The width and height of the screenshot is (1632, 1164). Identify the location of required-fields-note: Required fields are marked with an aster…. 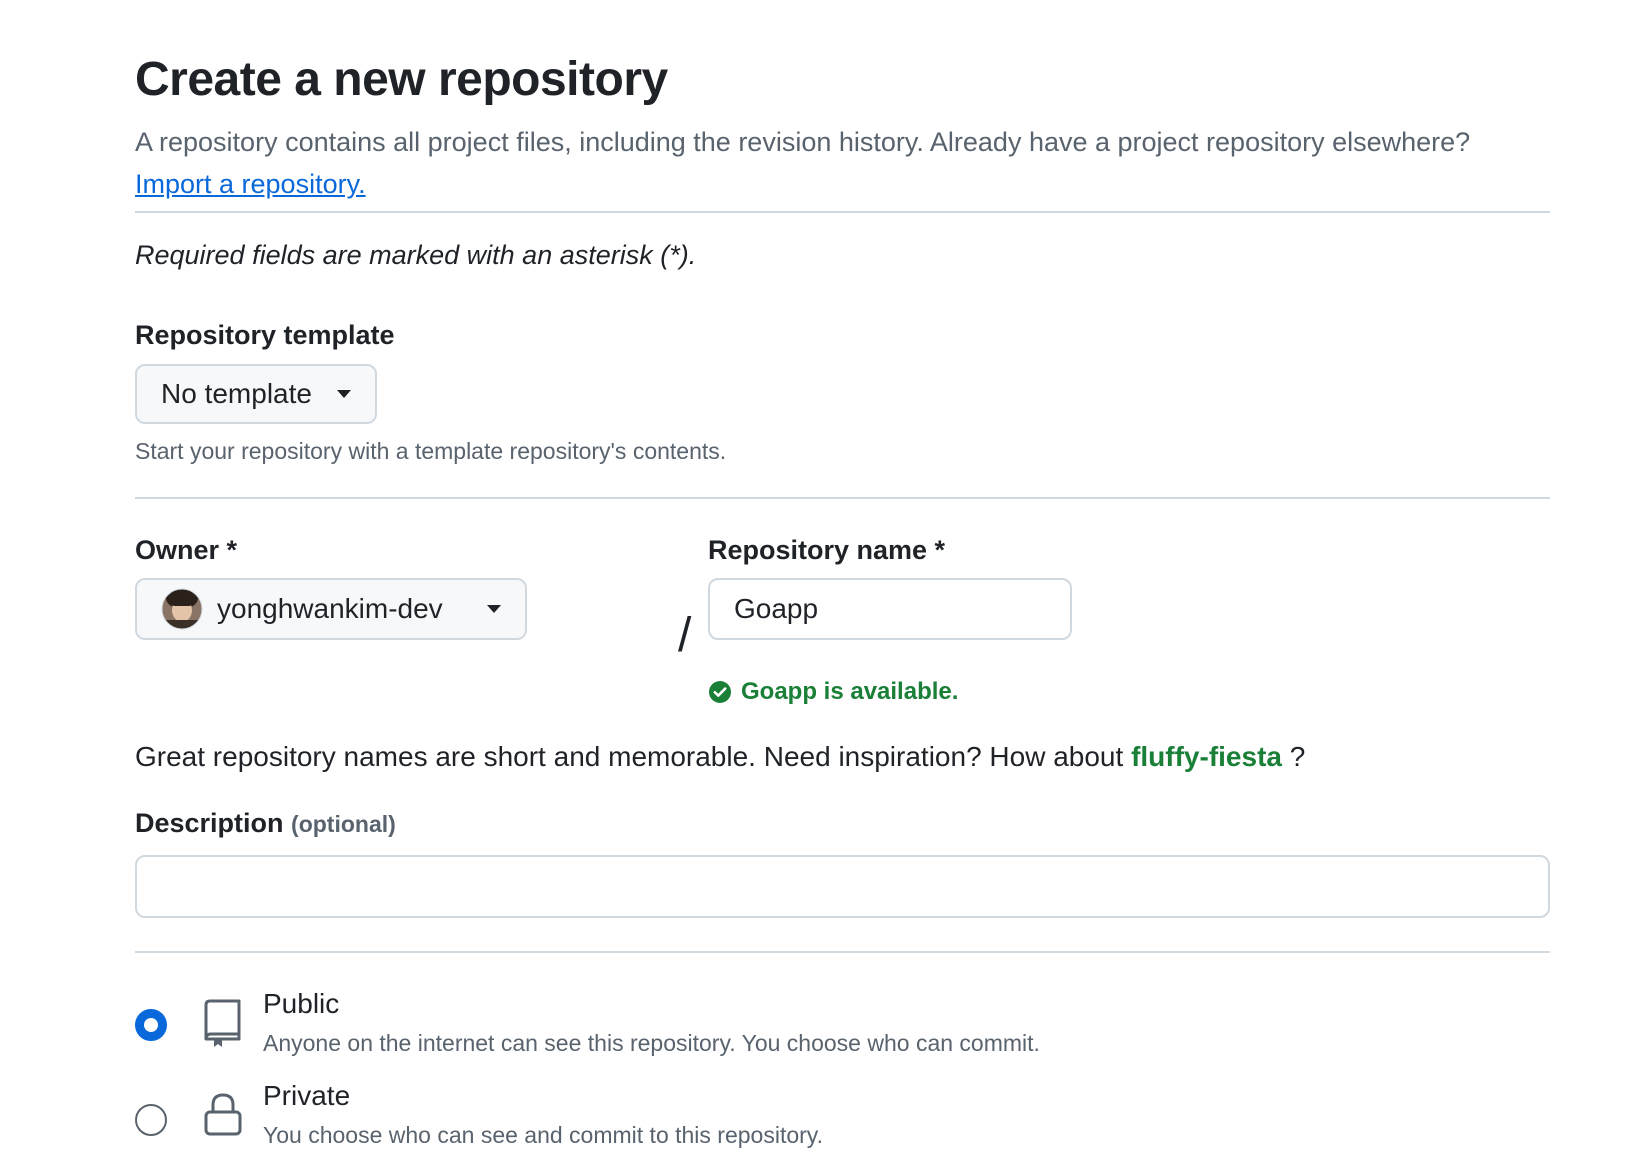
(416, 255).